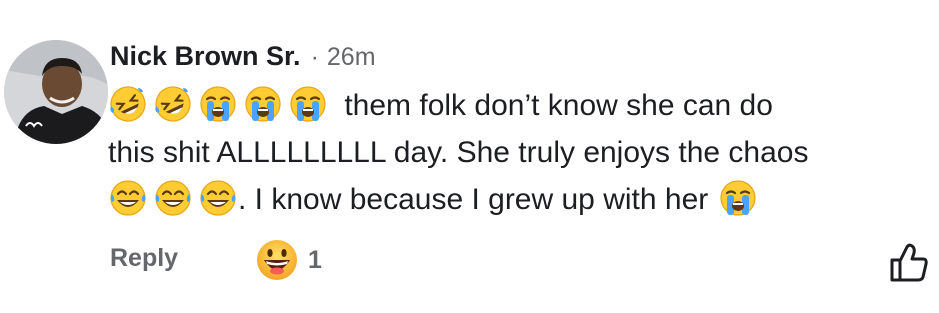 The image size is (939, 313). Describe the element at coordinates (205, 56) in the screenshot. I see `author-name: Nick Brown Sr.` at that location.